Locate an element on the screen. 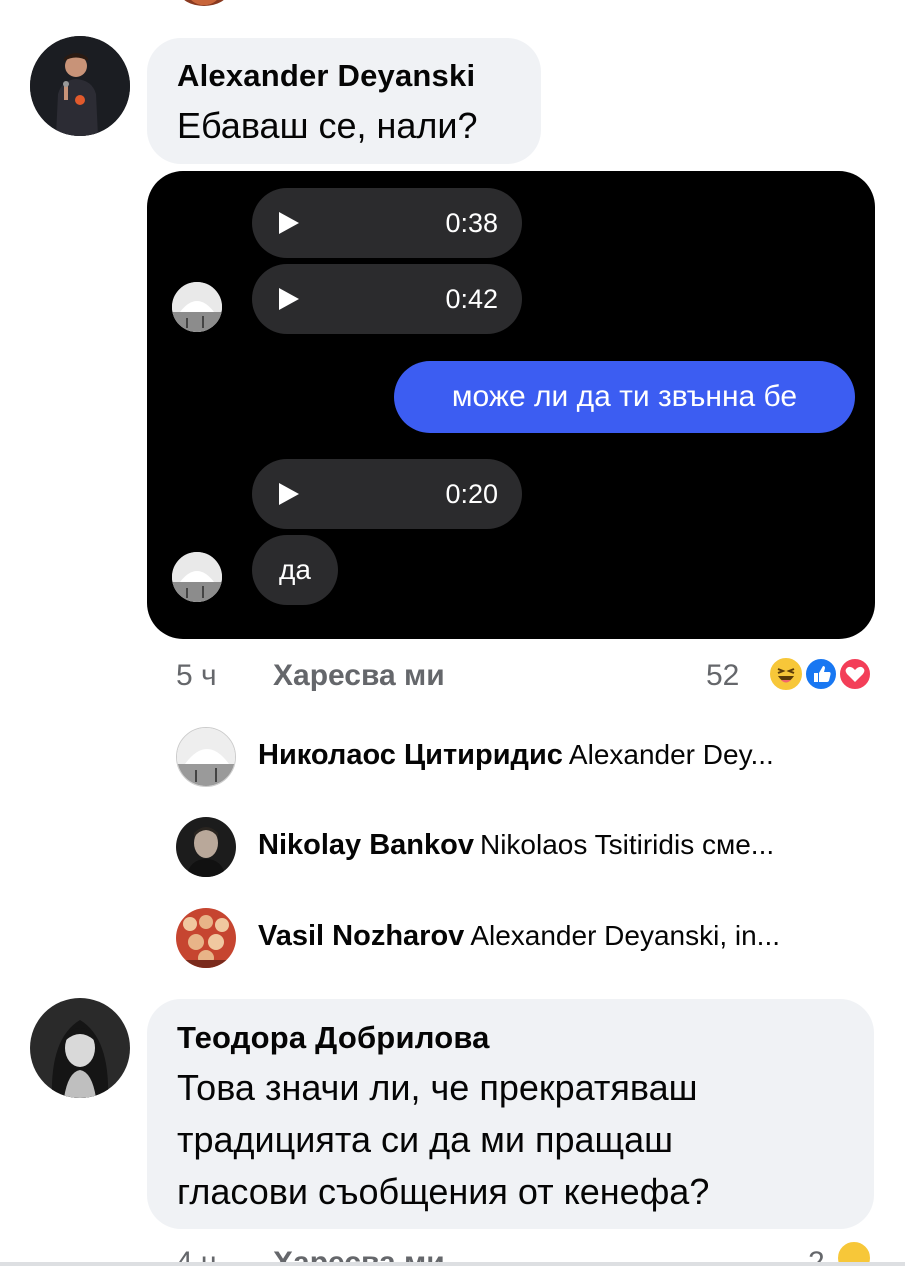 The width and height of the screenshot is (905, 1266). comment-bubble-alexander: Alexander Deyanski Ебаваш се, нали? is located at coordinates (344, 101).